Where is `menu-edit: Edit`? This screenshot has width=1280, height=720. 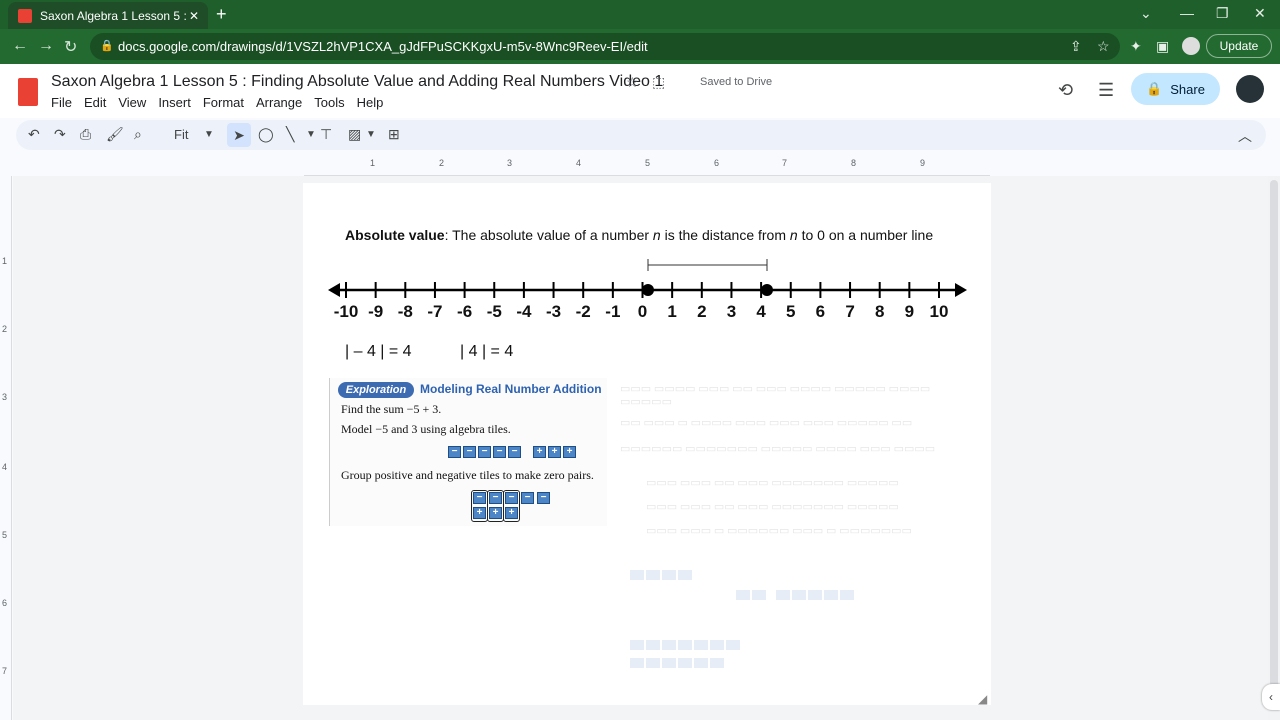 menu-edit: Edit is located at coordinates (95, 102).